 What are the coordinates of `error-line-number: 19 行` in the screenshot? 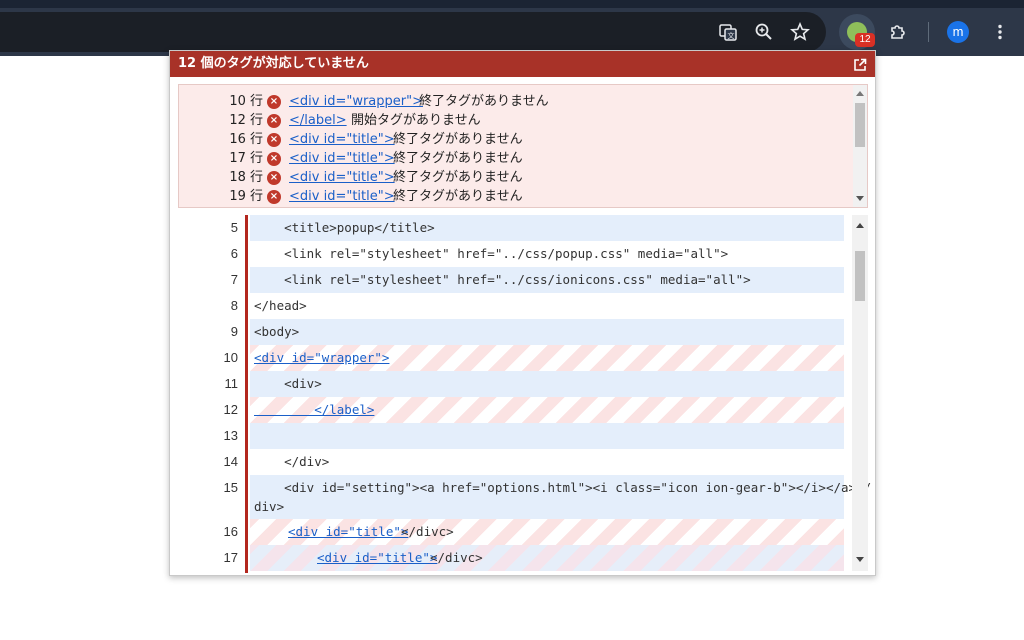 It's located at (246, 196).